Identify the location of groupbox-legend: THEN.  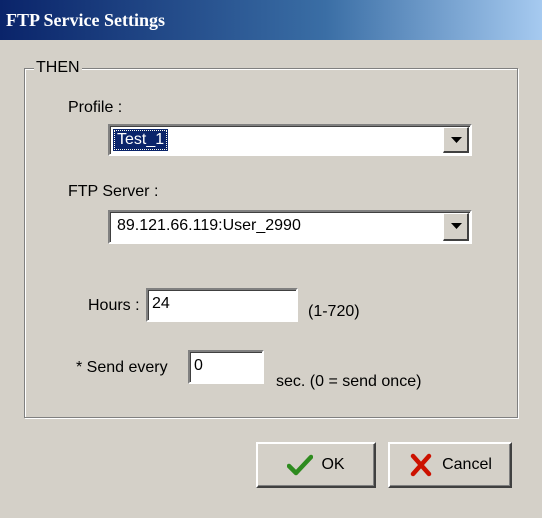
(58, 68).